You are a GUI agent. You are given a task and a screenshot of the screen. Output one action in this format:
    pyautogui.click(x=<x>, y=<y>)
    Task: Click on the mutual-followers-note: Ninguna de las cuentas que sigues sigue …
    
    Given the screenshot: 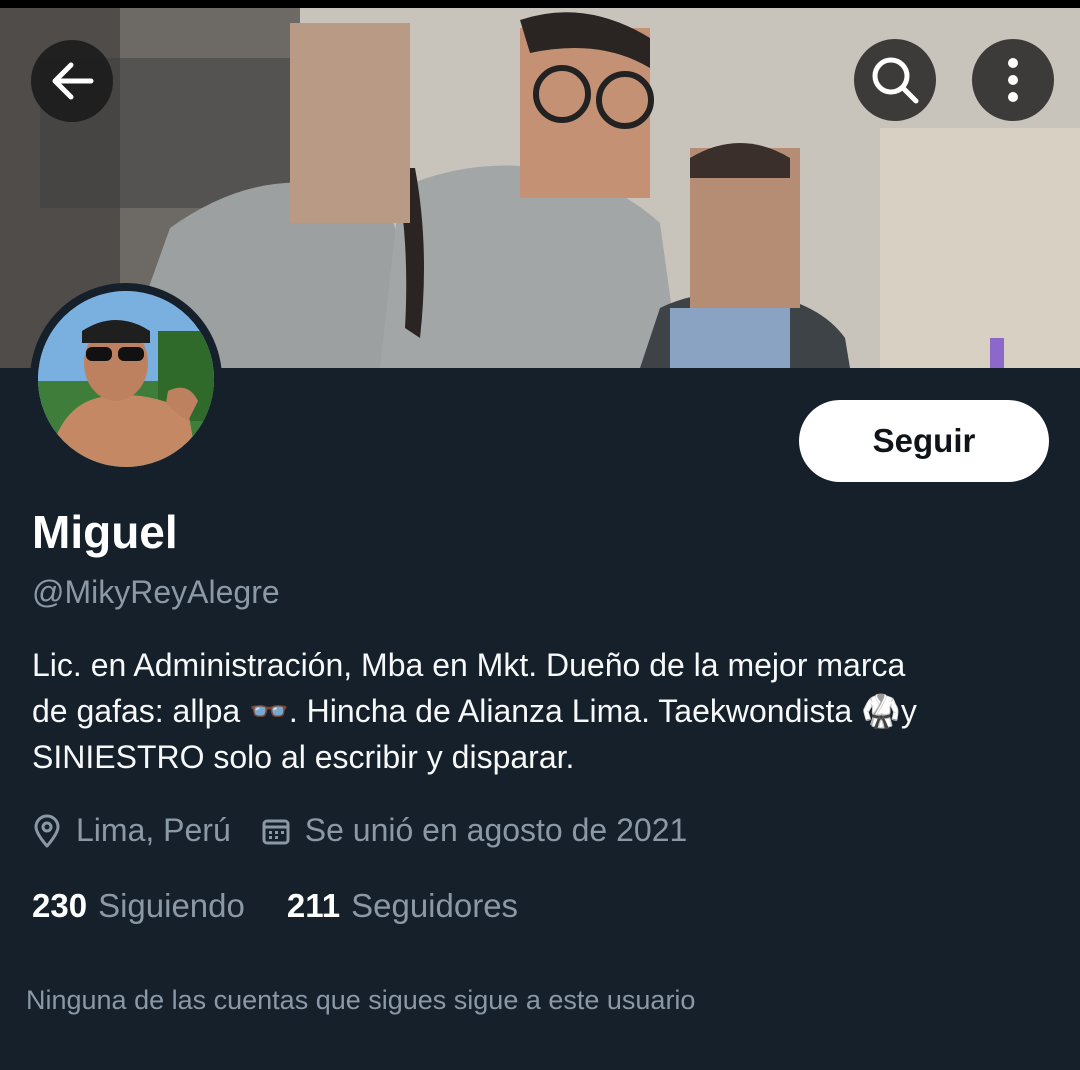 What is the action you would take?
    pyautogui.click(x=361, y=1000)
    